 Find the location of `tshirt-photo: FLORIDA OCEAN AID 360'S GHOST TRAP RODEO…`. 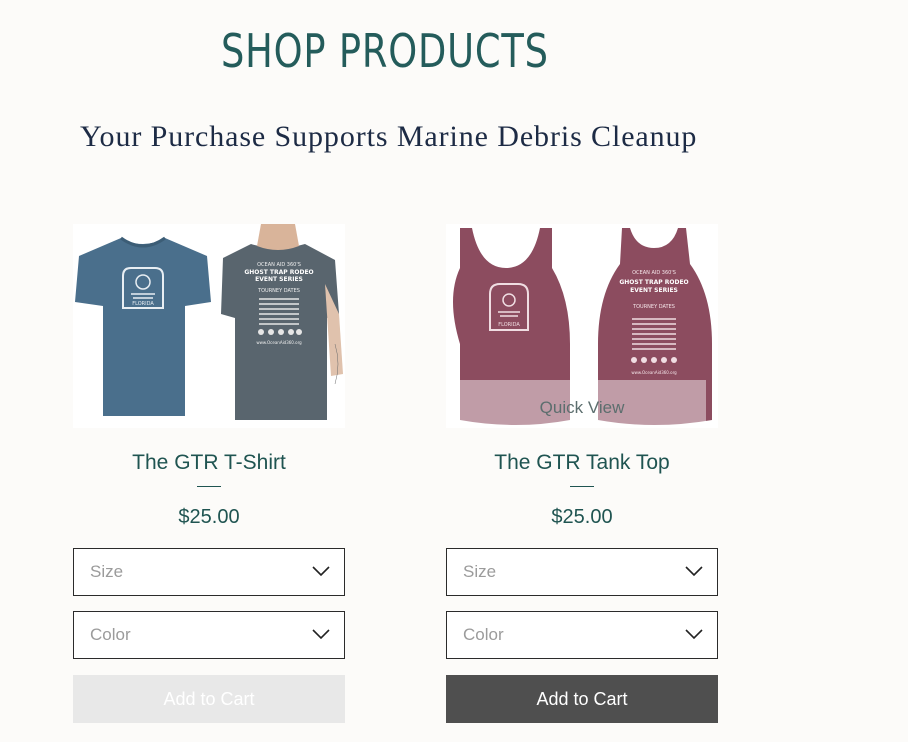

tshirt-photo: FLORIDA OCEAN AID 360'S GHOST TRAP RODEO… is located at coordinates (209, 326).